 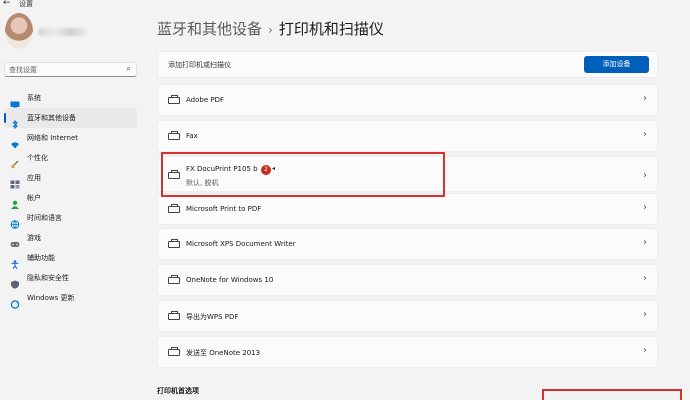 What do you see at coordinates (48, 278) in the screenshot?
I see `sidebar-item-label: 隐私和安全性` at bounding box center [48, 278].